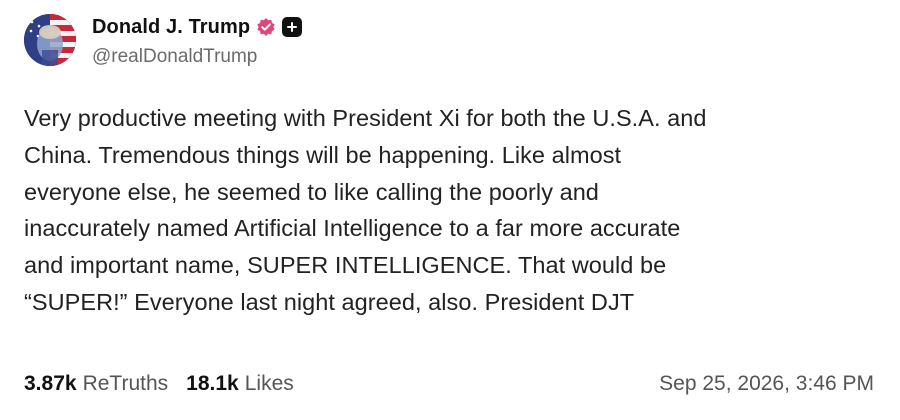 The width and height of the screenshot is (900, 420). Describe the element at coordinates (212, 383) in the screenshot. I see `likes-count: 18.1k` at that location.